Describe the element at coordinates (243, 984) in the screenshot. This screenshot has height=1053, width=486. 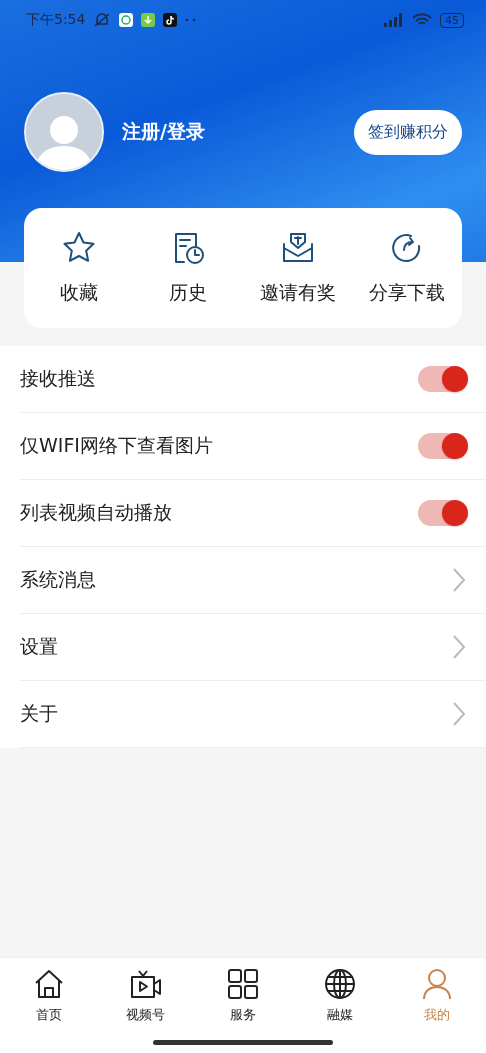
I see `grid-icon` at that location.